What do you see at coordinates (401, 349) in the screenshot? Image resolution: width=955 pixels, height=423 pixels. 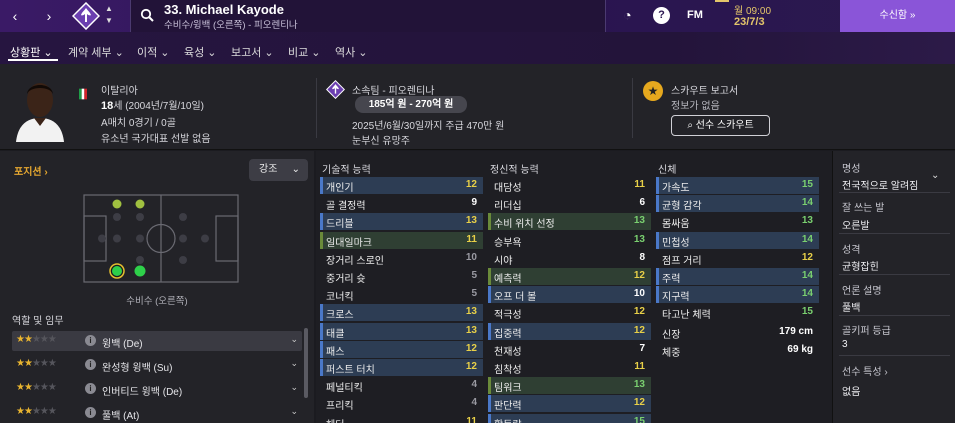 I see `attribute-row: 패스 12` at bounding box center [401, 349].